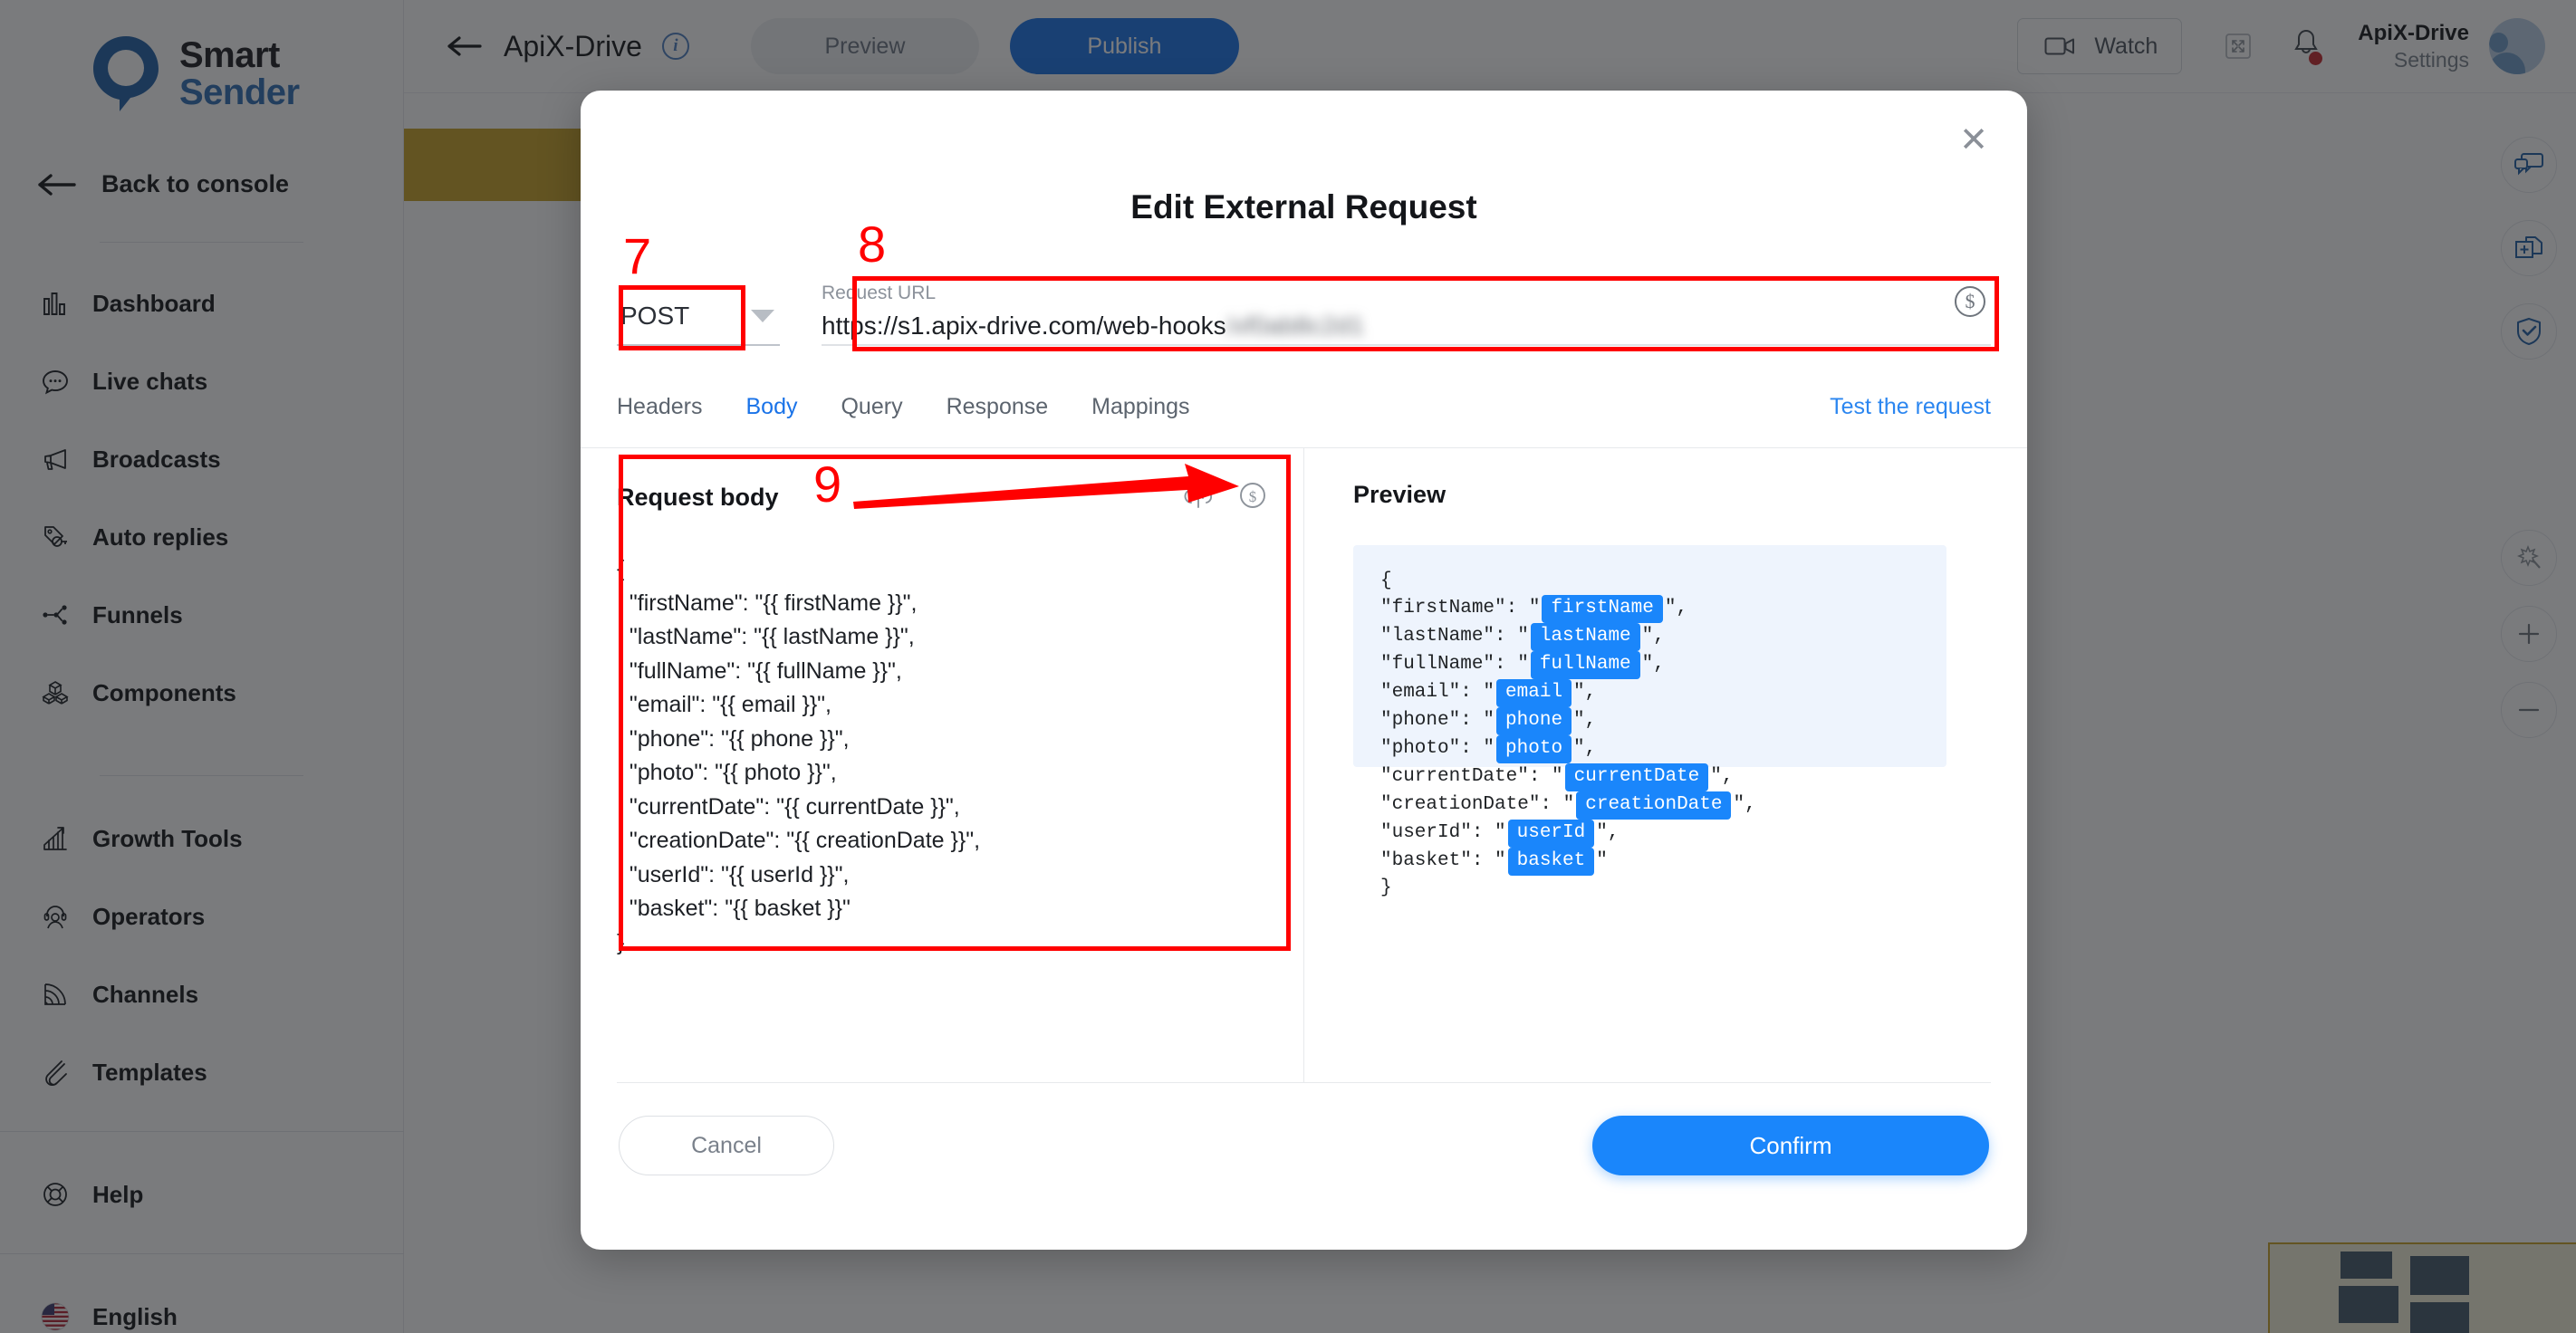 The width and height of the screenshot is (2576, 1333). I want to click on preview-key: "creationDate": ", so click(1477, 804).